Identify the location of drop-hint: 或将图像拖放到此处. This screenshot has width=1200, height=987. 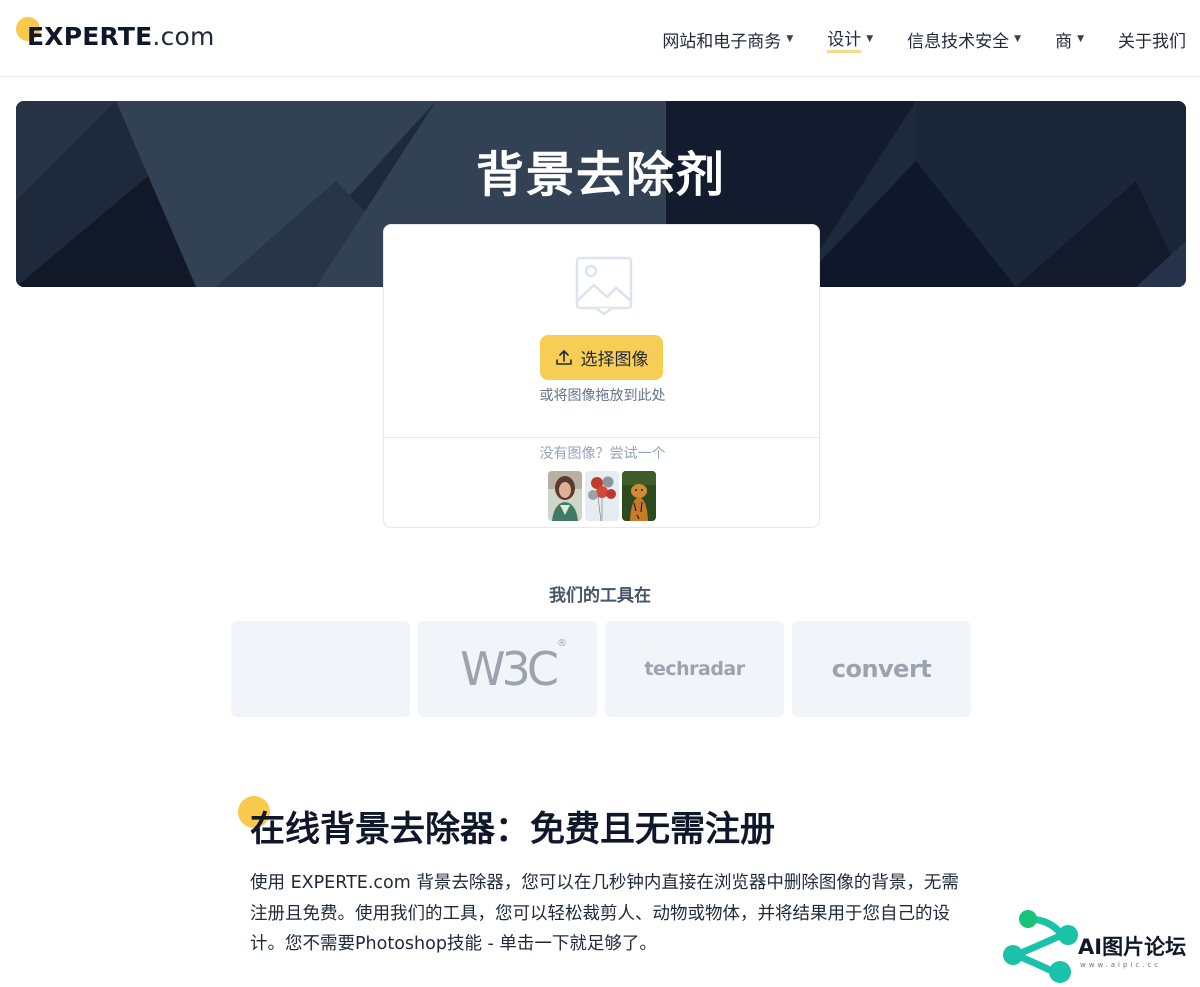
(602, 396).